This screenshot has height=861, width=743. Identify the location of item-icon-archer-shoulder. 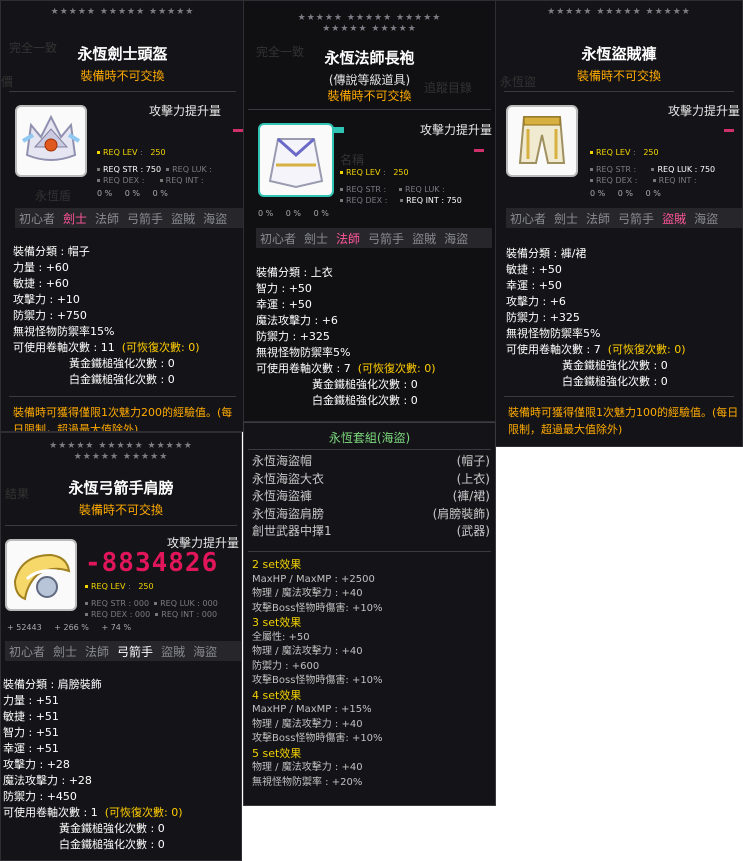
(41, 575).